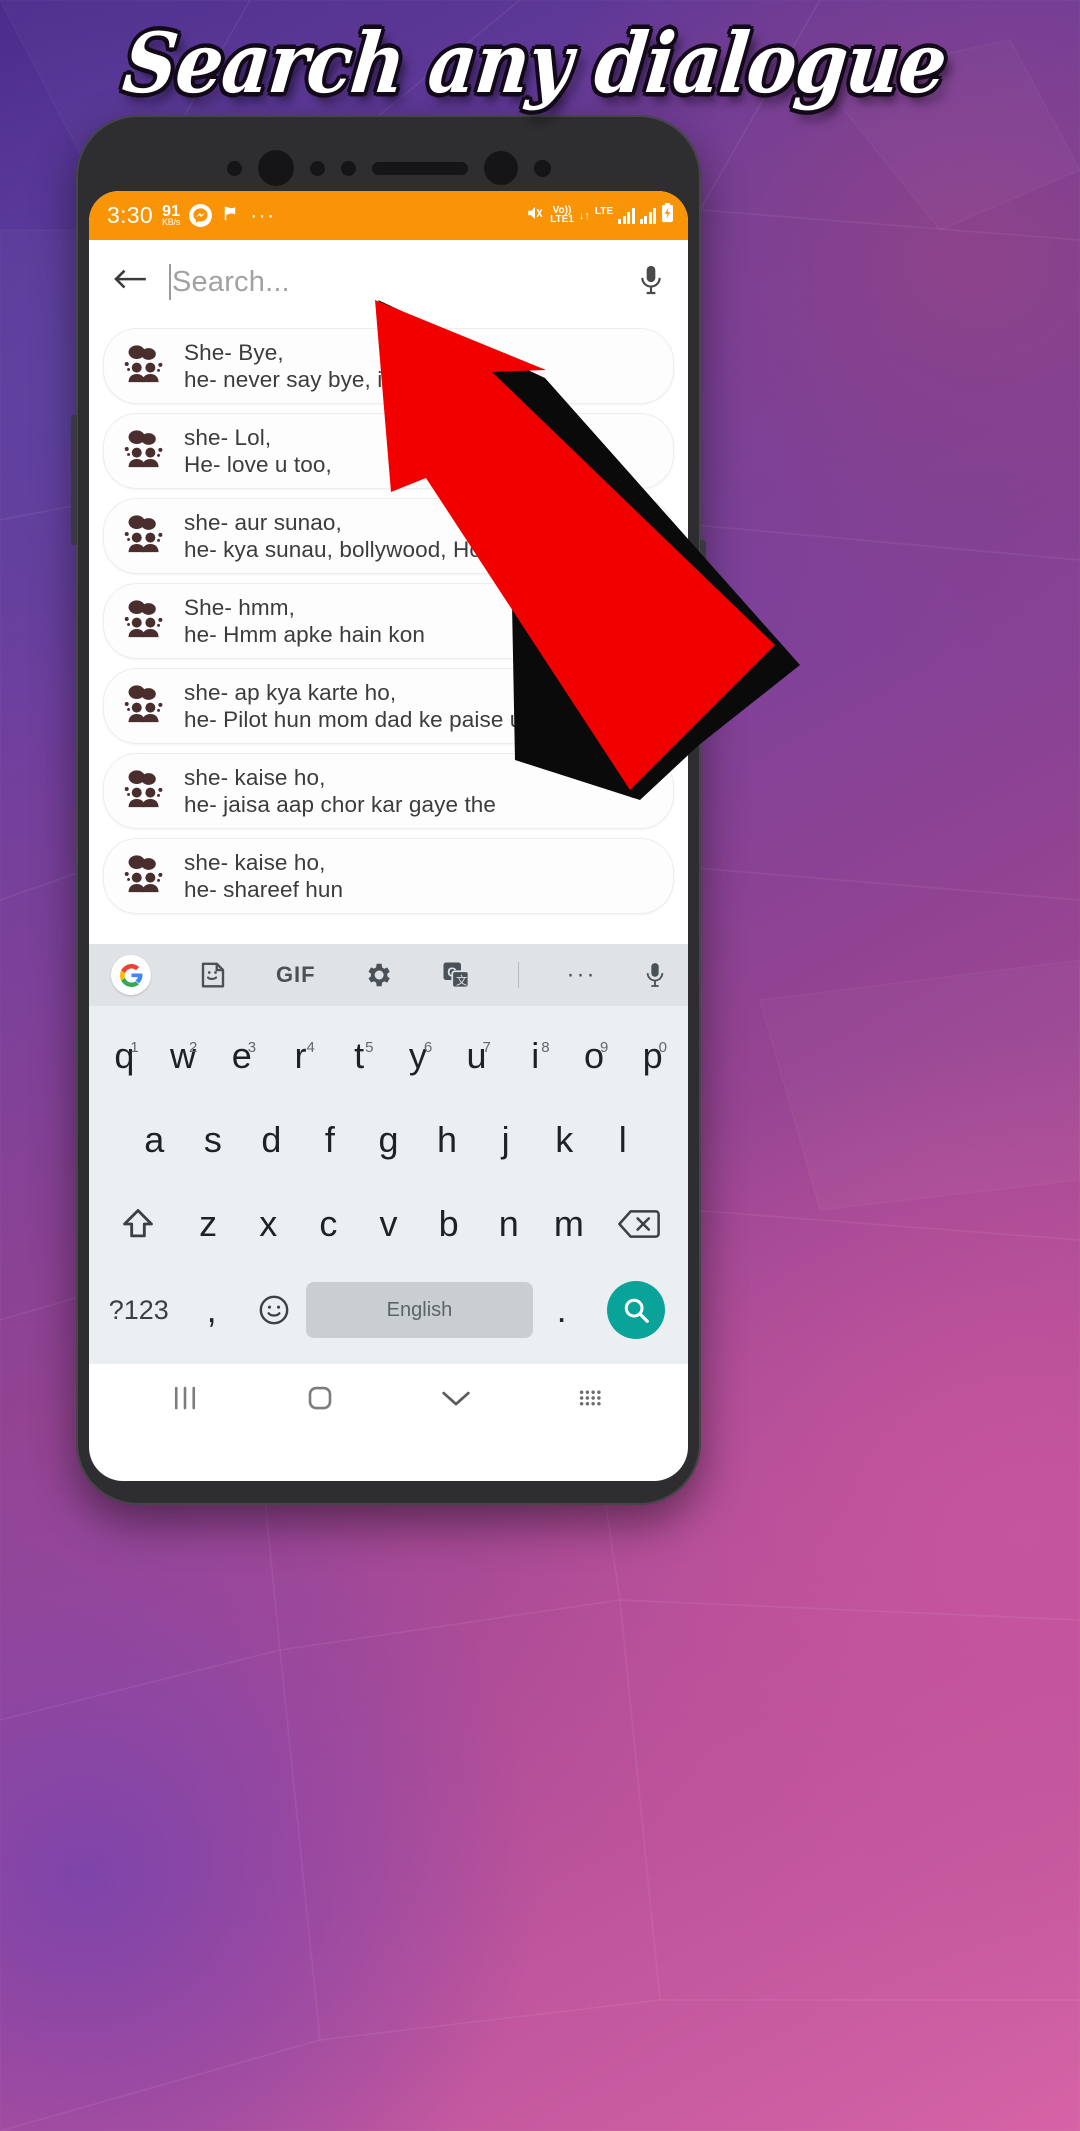 This screenshot has height=2131, width=1080. What do you see at coordinates (385, 719) in the screenshot?
I see `dialogue-line-2: he- Pilot hun mom dad ke paise udata h` at bounding box center [385, 719].